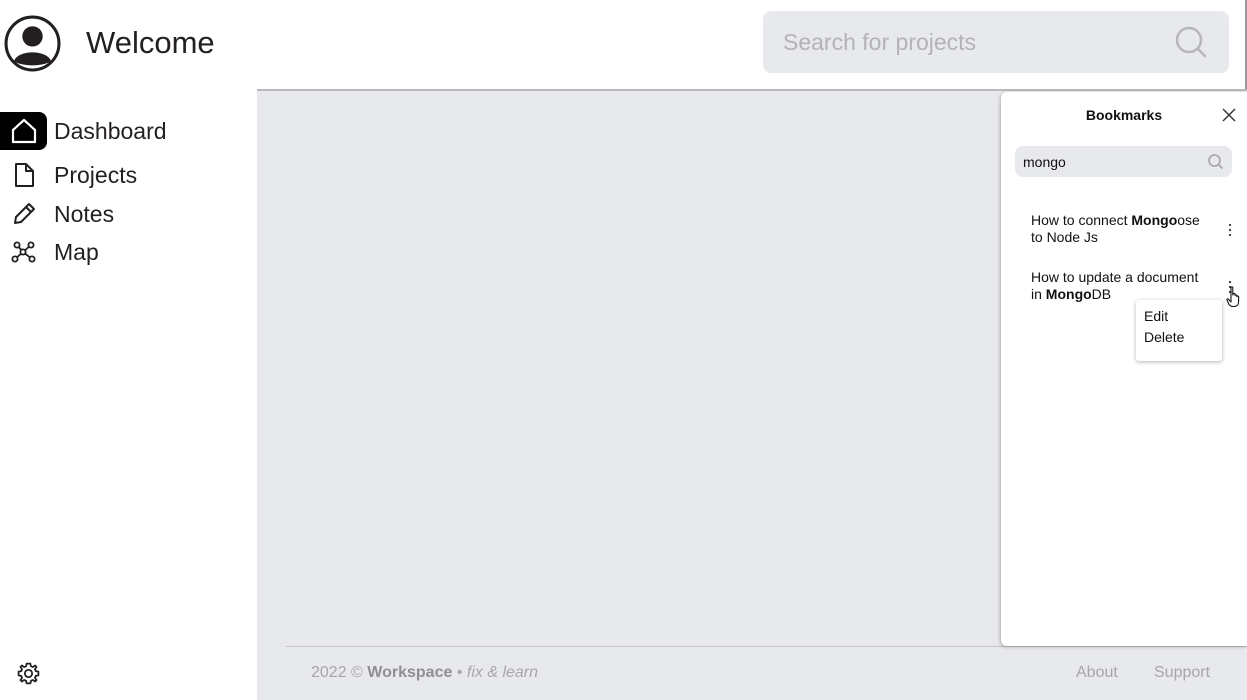 This screenshot has width=1247, height=700. What do you see at coordinates (110, 130) in the screenshot?
I see `sidebar-item-label: Dashboard` at bounding box center [110, 130].